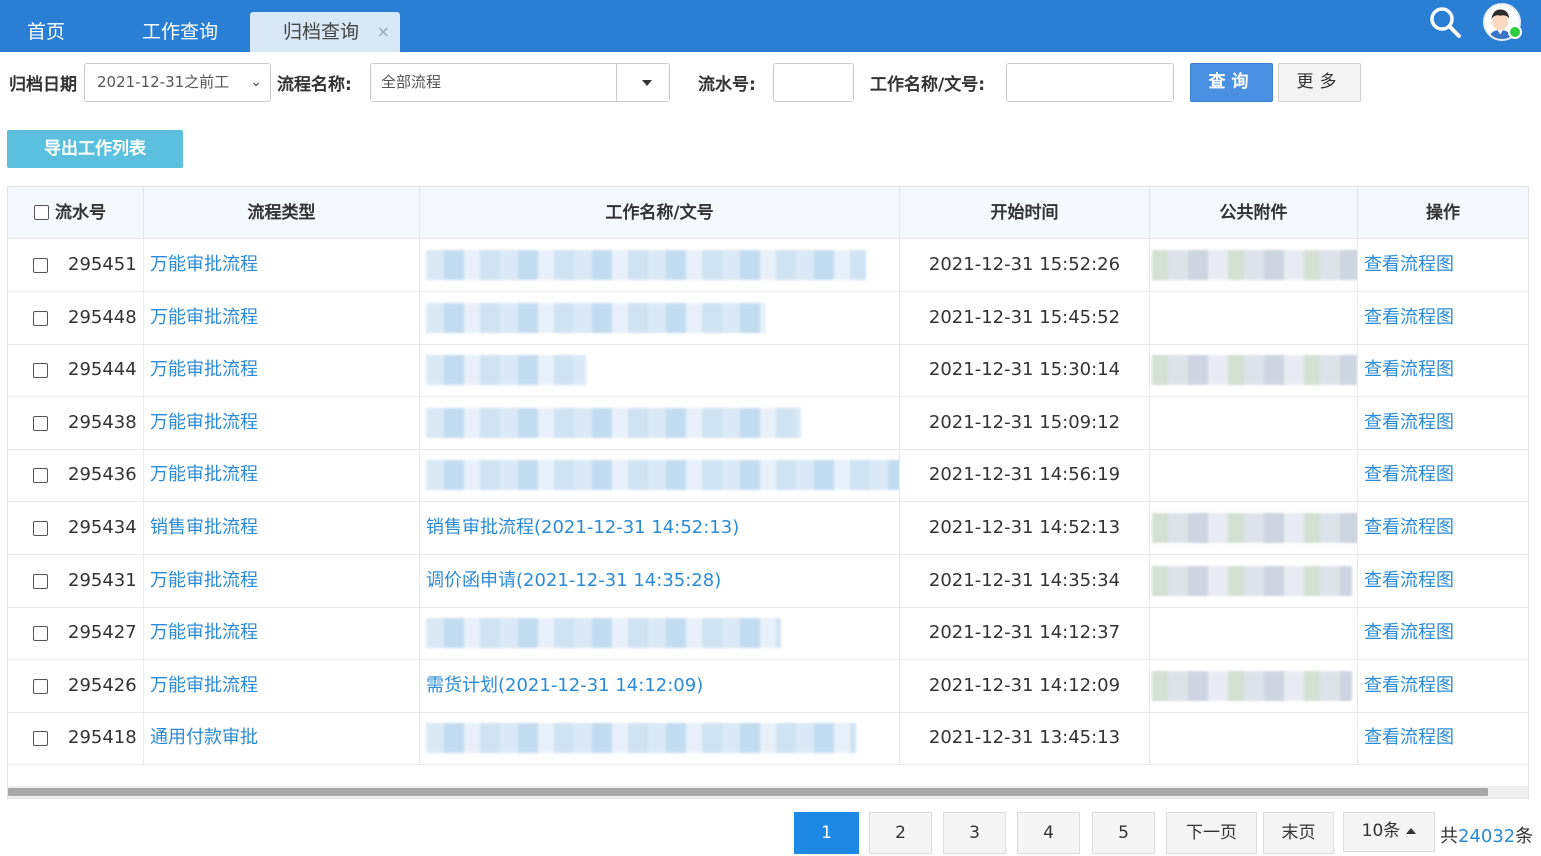  Describe the element at coordinates (1211, 833) in the screenshot. I see `next-page-button: 下一页` at that location.